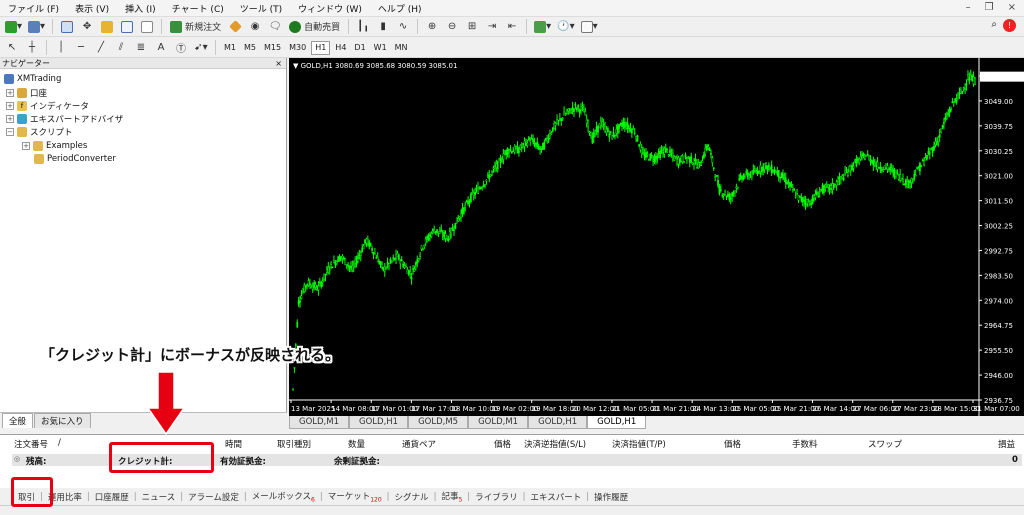 This screenshot has height=515, width=1024. I want to click on tab-general: 全般, so click(18, 420).